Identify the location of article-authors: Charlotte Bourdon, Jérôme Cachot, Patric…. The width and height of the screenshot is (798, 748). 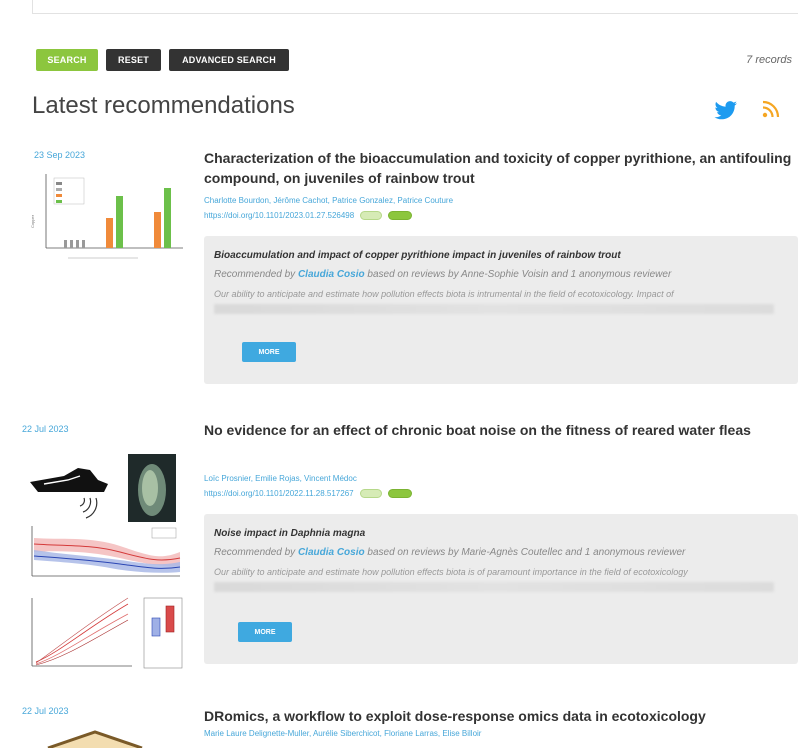
(329, 200).